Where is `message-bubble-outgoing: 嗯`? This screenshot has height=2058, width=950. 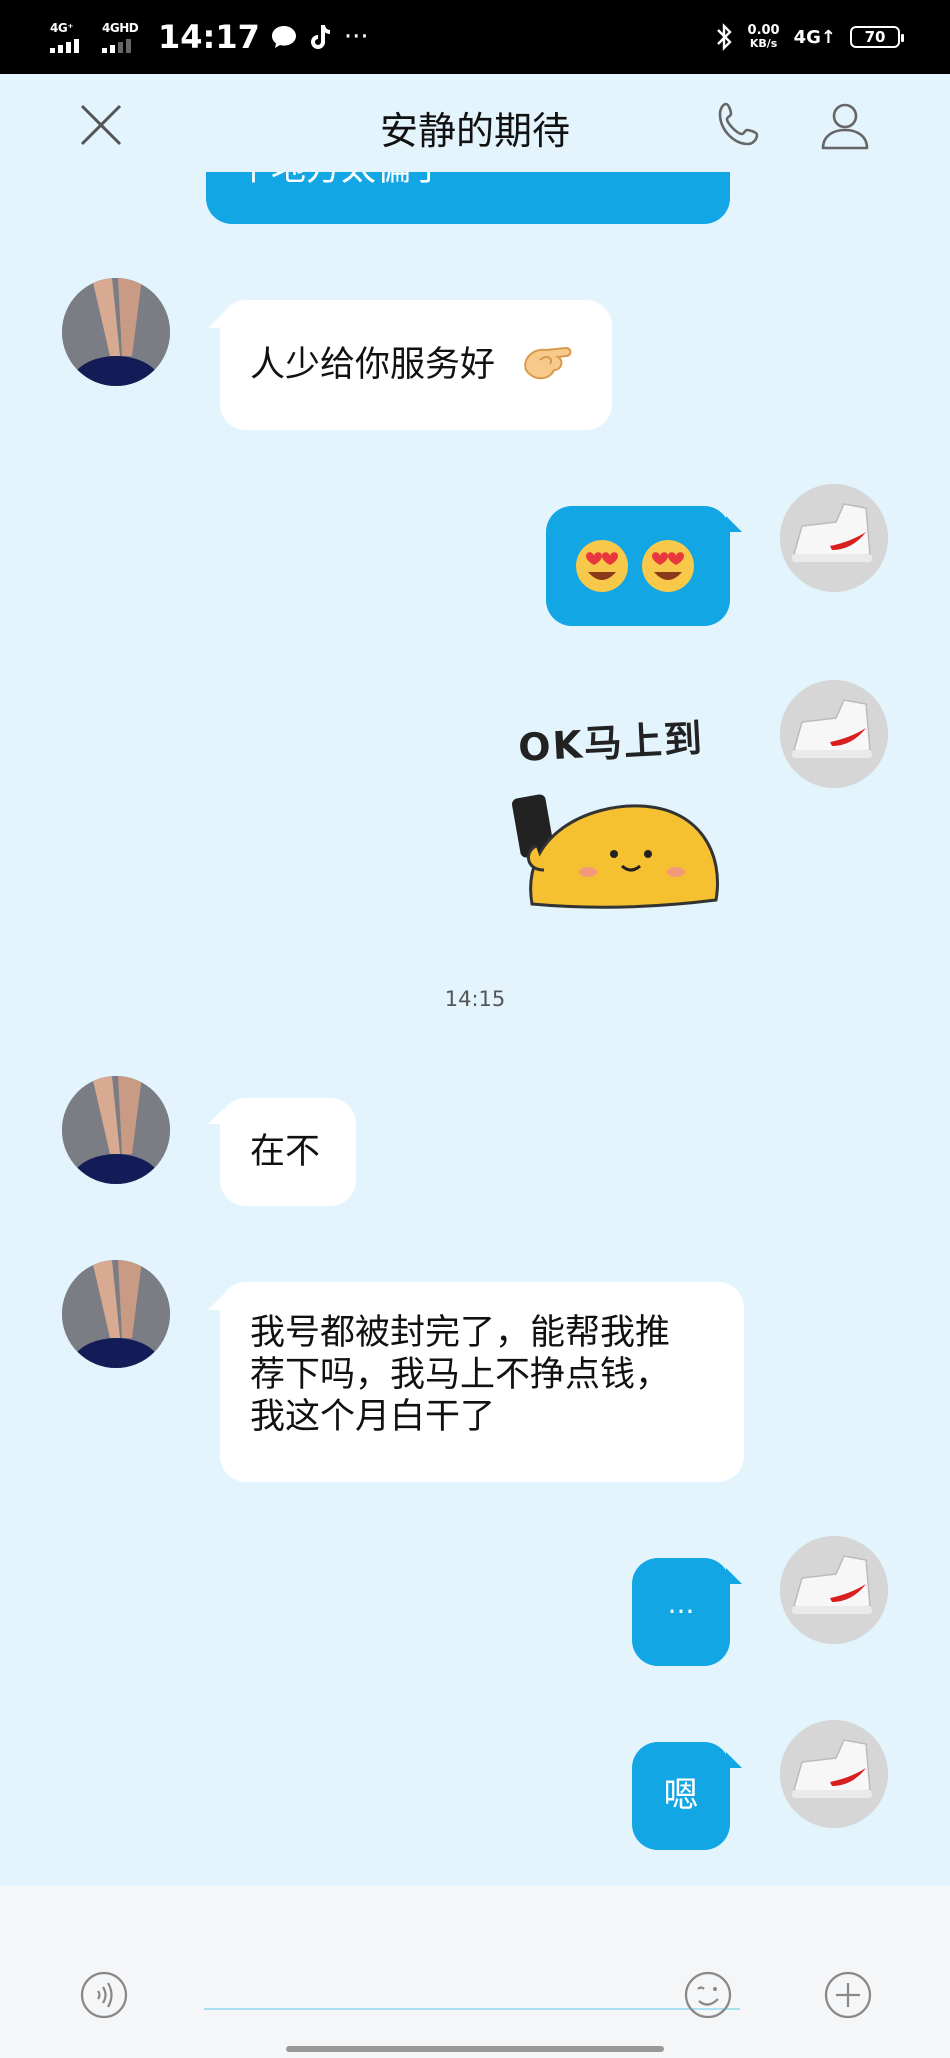
message-bubble-outgoing: 嗯 is located at coordinates (681, 1796).